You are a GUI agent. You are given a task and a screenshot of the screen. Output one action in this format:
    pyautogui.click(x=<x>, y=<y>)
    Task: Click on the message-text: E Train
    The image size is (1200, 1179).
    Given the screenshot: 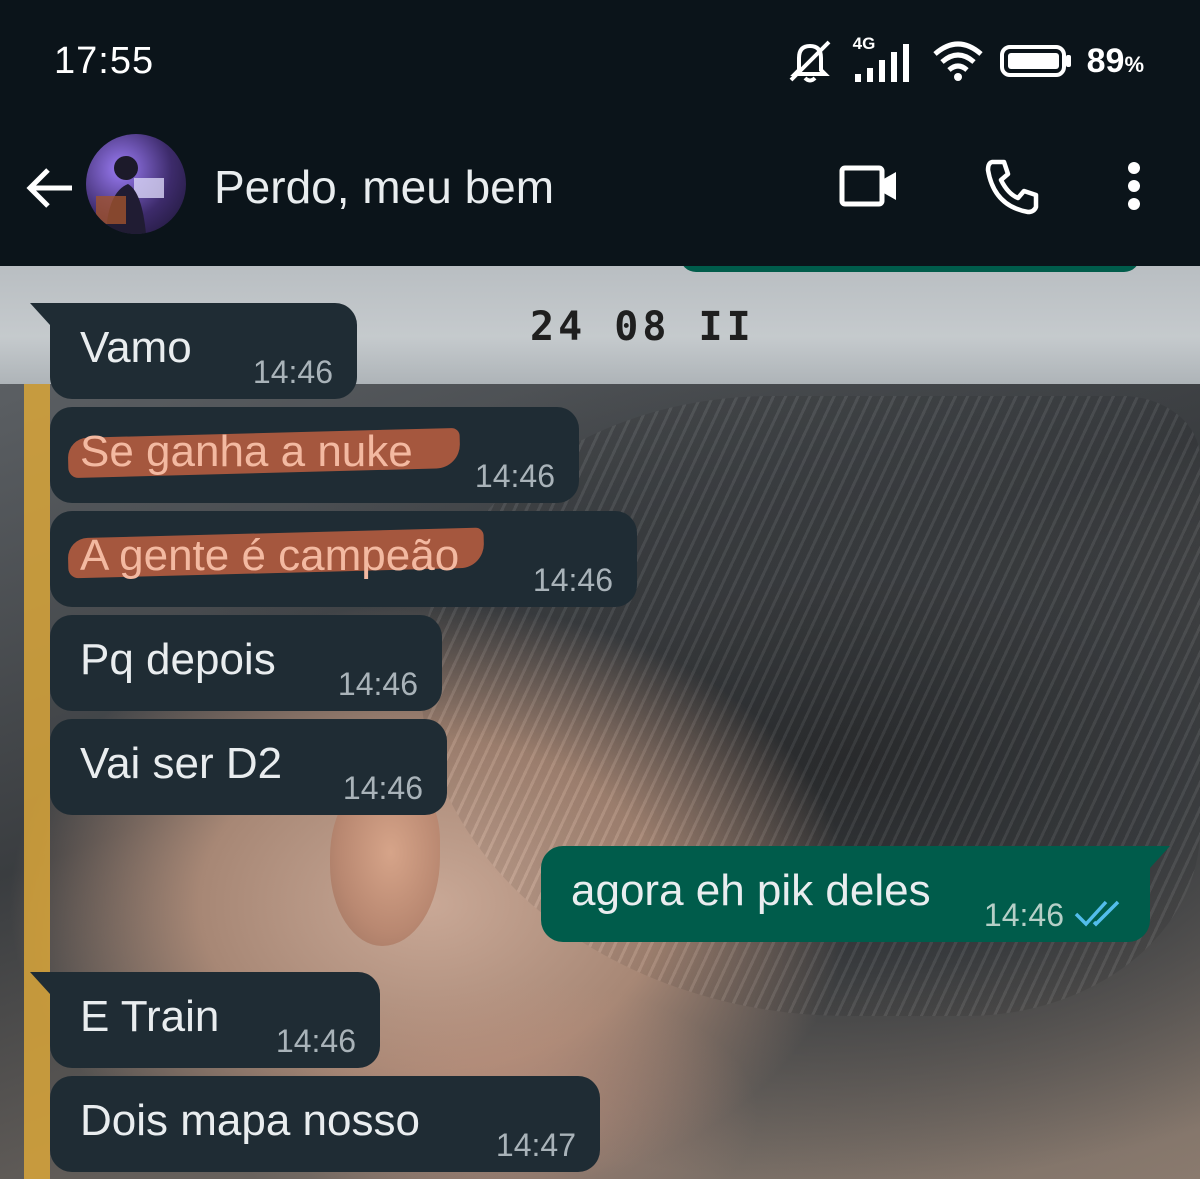 What is the action you would take?
    pyautogui.click(x=150, y=1016)
    